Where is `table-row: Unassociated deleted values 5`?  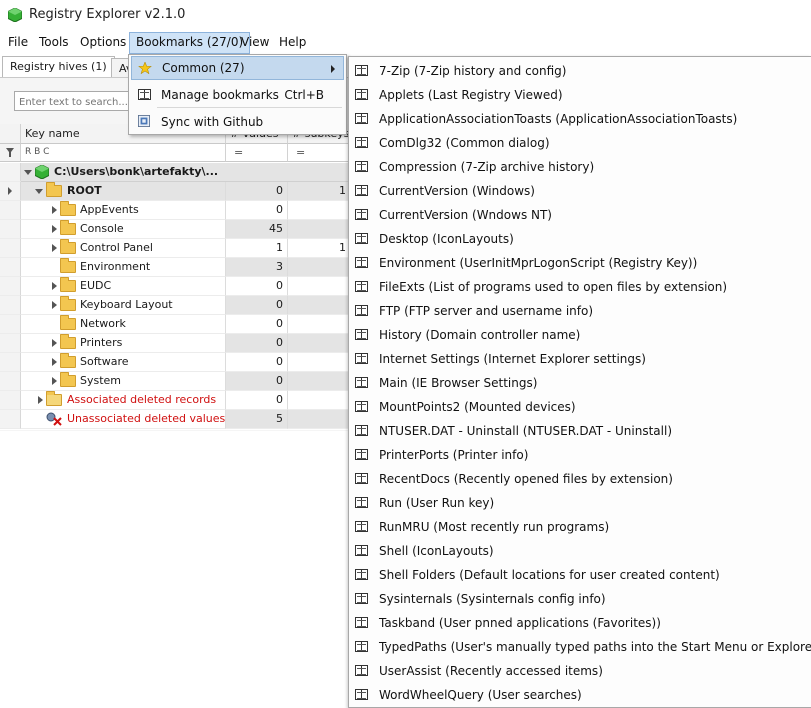 table-row: Unassociated deleted values 5 is located at coordinates (175, 419).